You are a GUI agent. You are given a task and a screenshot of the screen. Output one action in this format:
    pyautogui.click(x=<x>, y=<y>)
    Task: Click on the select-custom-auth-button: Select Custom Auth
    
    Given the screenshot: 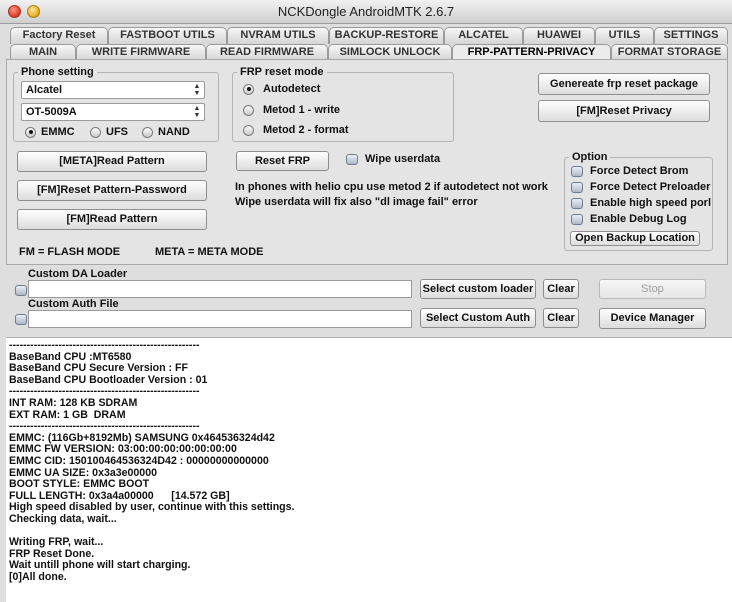 What is the action you would take?
    pyautogui.click(x=478, y=318)
    